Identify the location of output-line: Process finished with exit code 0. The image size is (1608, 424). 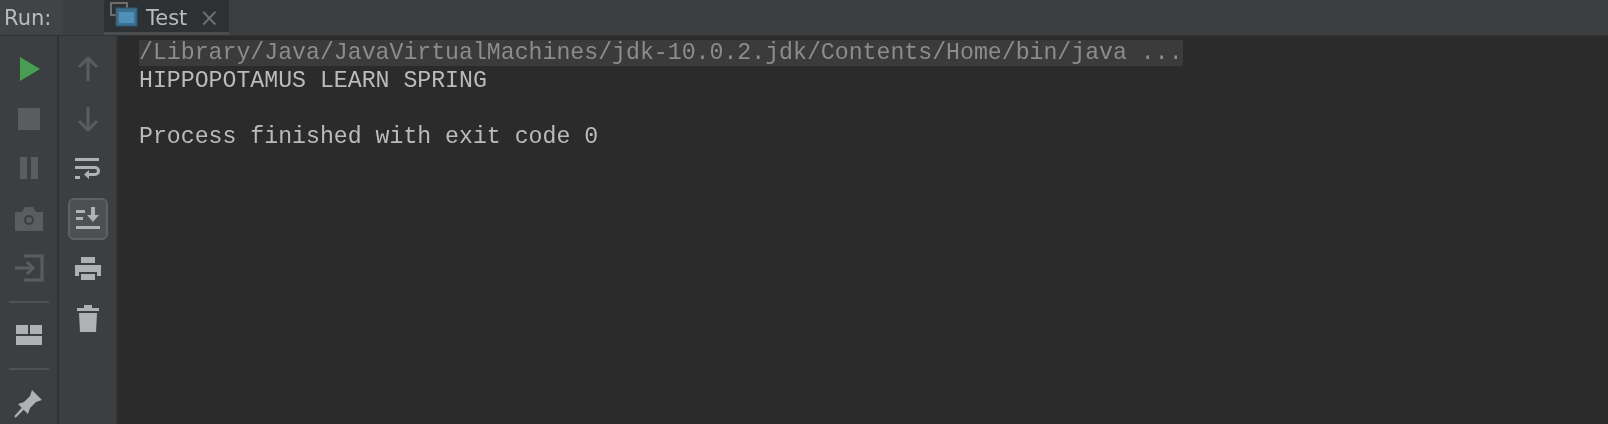
(369, 137).